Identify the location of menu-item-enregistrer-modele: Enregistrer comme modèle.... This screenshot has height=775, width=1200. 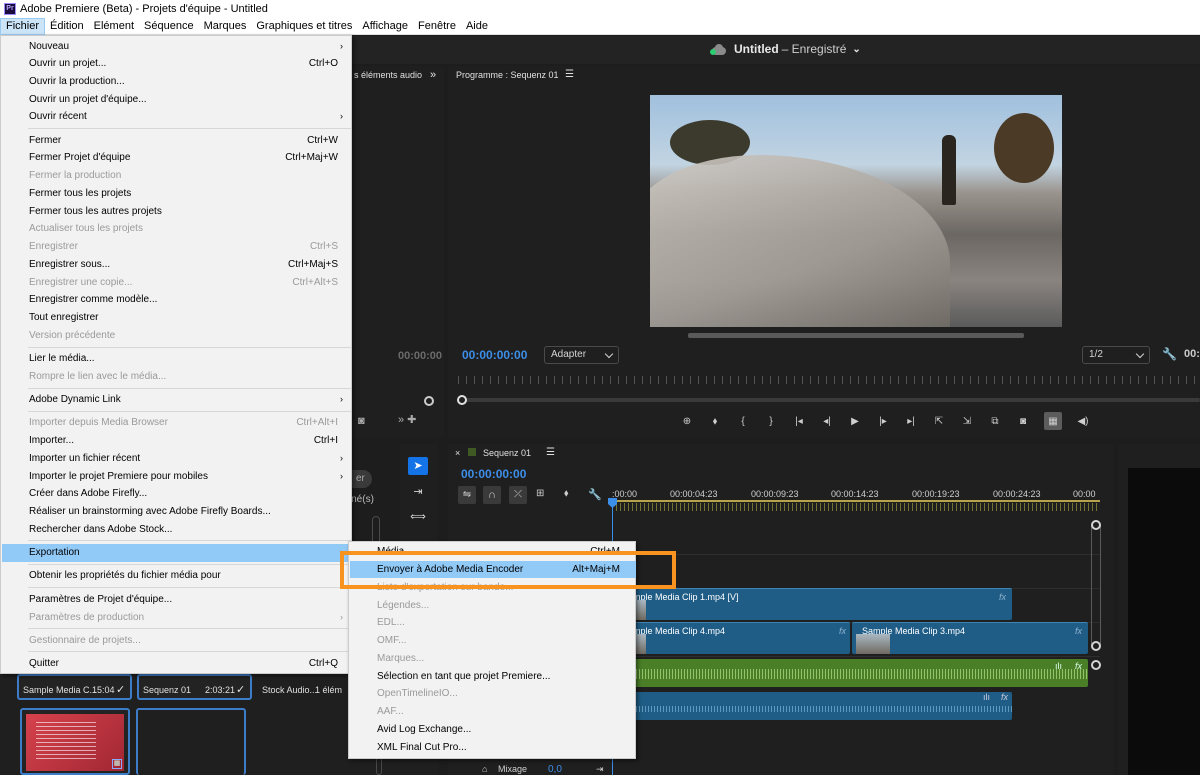
(177, 299).